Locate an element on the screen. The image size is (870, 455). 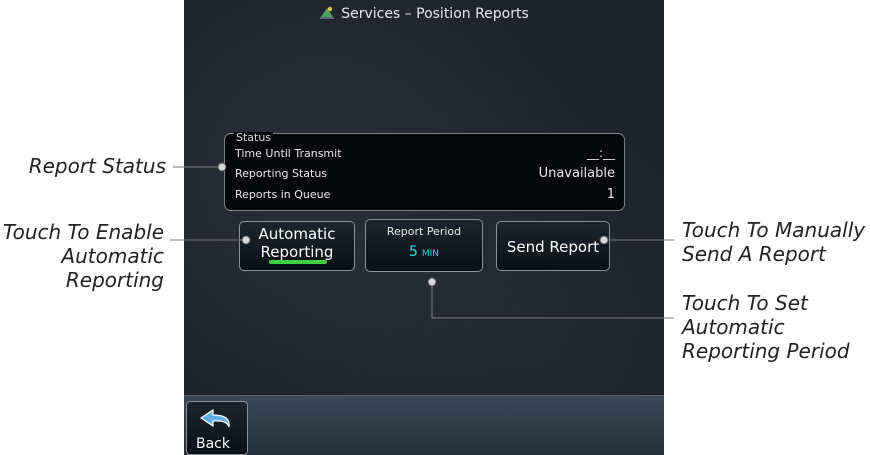
callout-text: Reporting Period is located at coordinates (766, 351).